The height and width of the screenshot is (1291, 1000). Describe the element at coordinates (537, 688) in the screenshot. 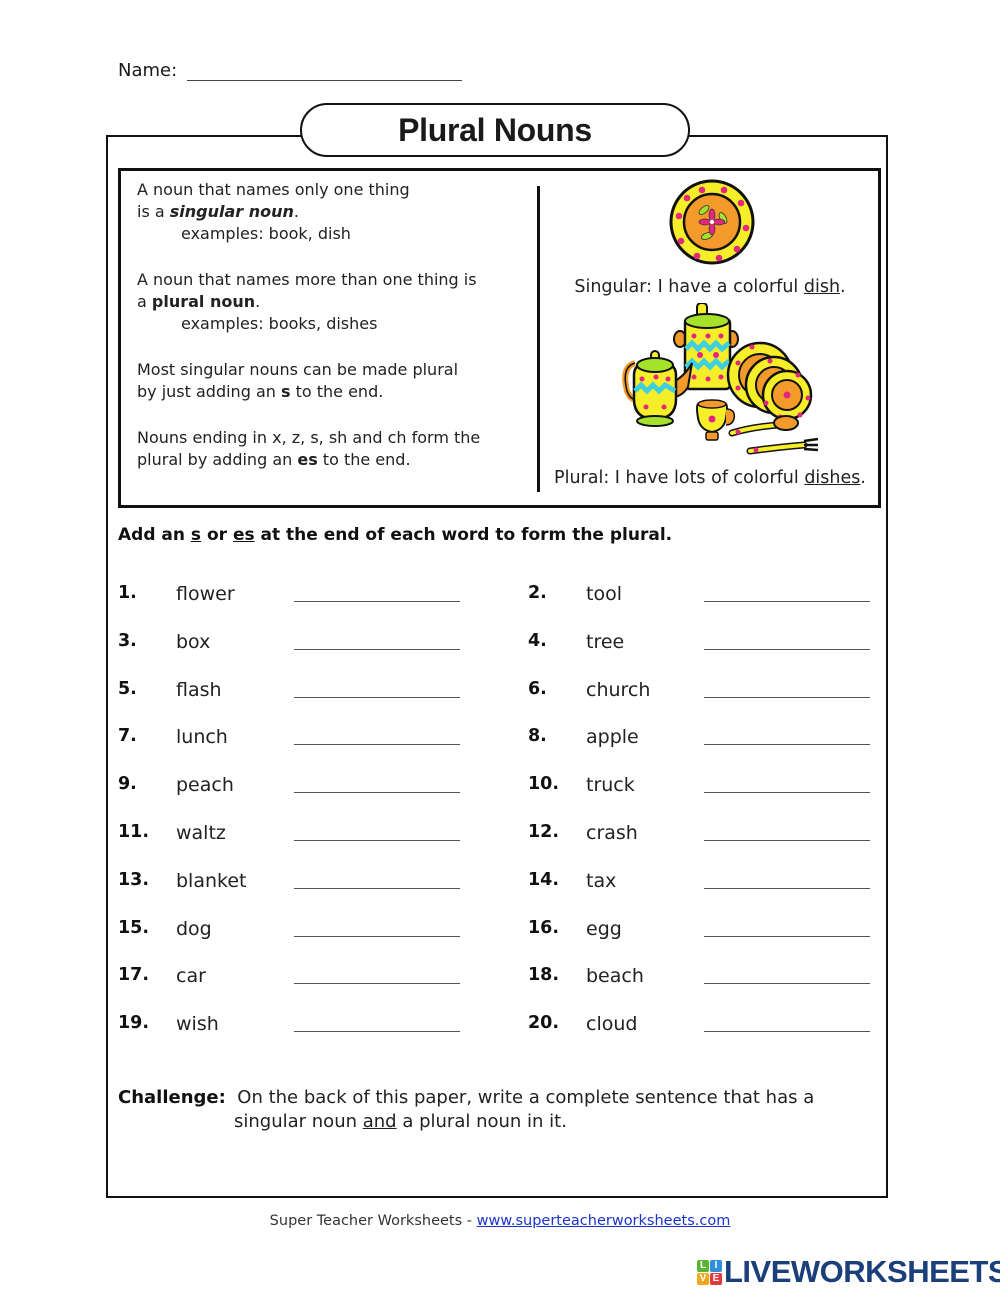

I see `item-number: 6.` at that location.